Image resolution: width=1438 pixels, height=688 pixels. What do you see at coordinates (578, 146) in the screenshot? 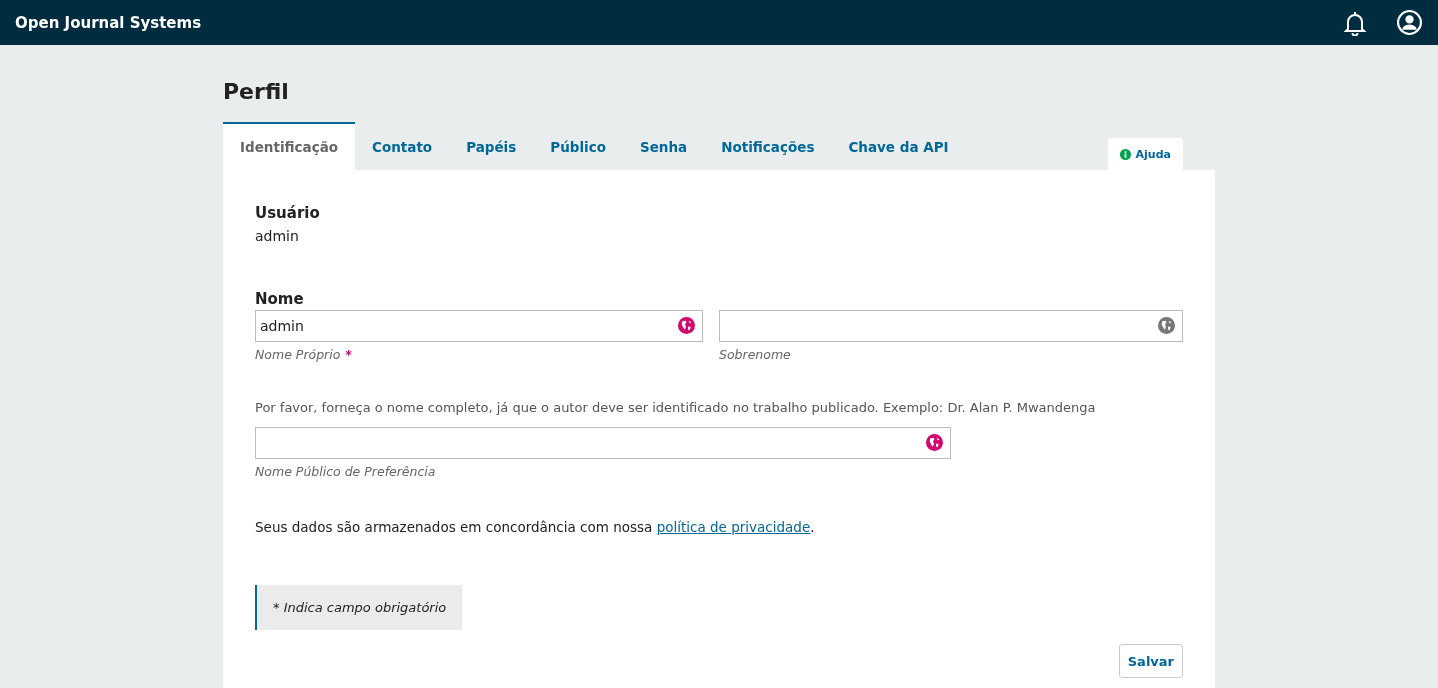
I see `tab: Público` at bounding box center [578, 146].